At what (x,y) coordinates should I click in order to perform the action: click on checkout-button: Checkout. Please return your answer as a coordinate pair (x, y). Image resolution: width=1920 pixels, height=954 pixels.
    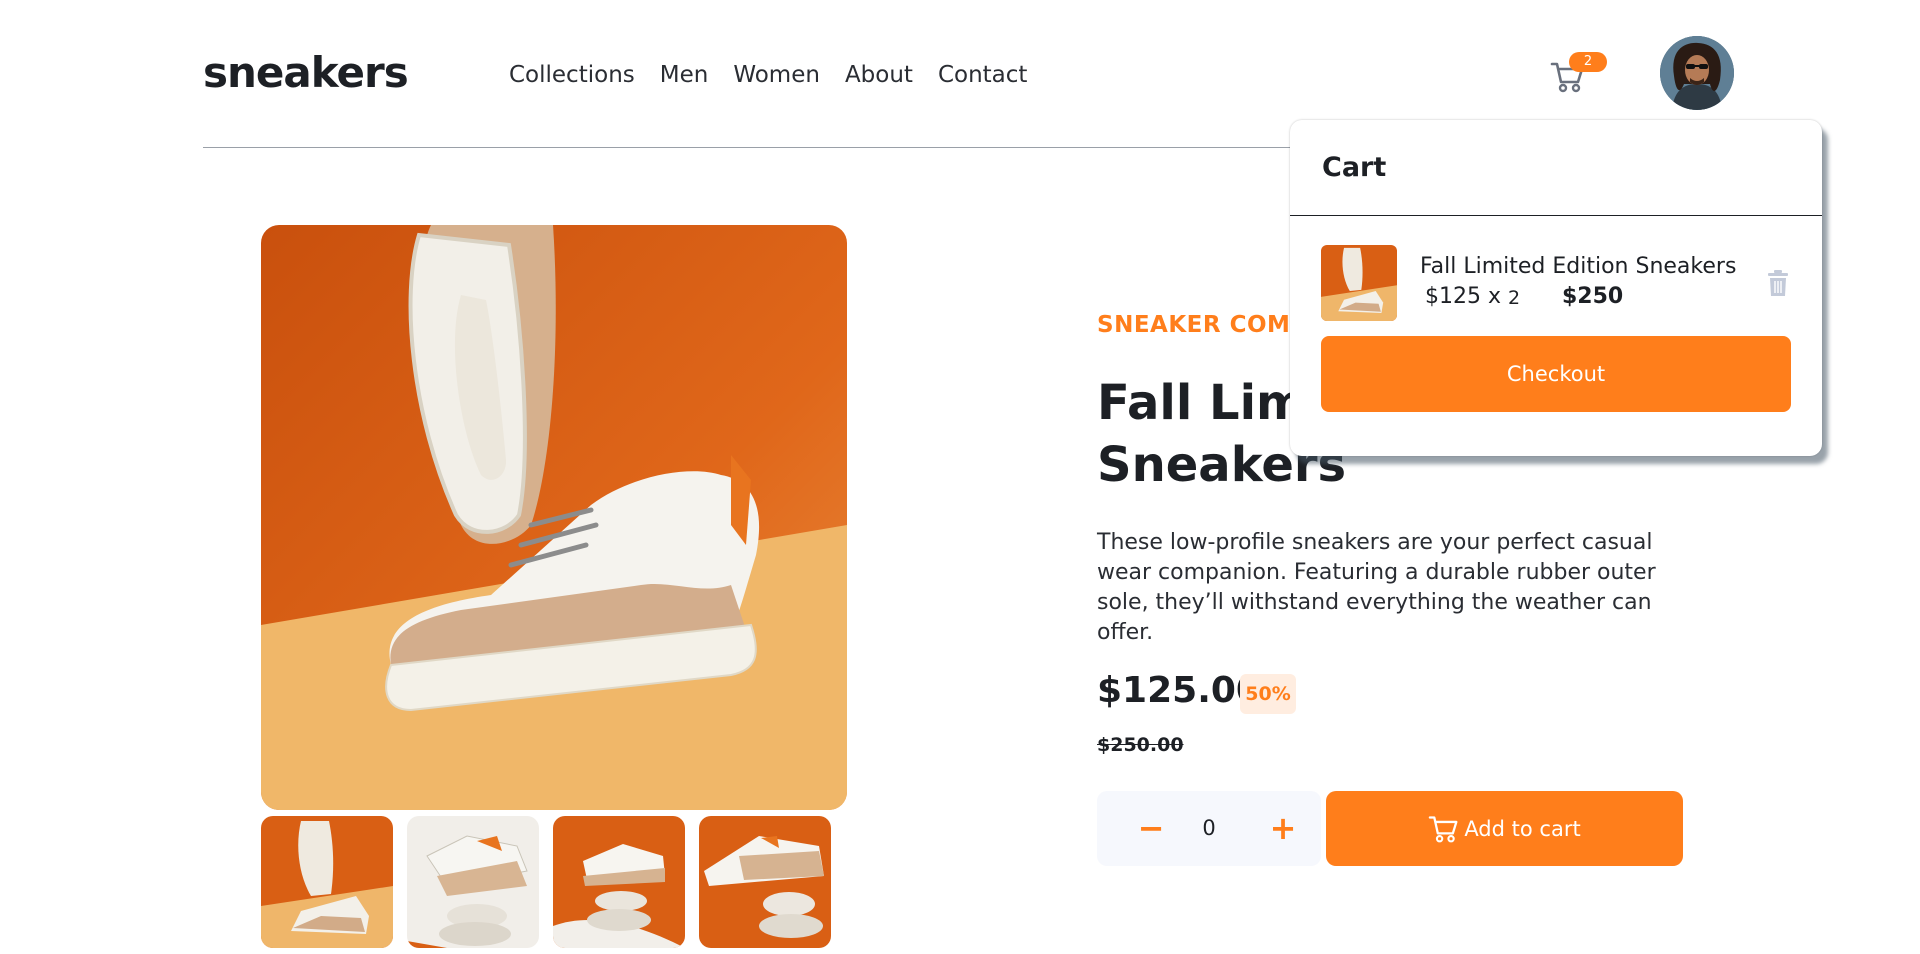
    Looking at the image, I should click on (1556, 374).